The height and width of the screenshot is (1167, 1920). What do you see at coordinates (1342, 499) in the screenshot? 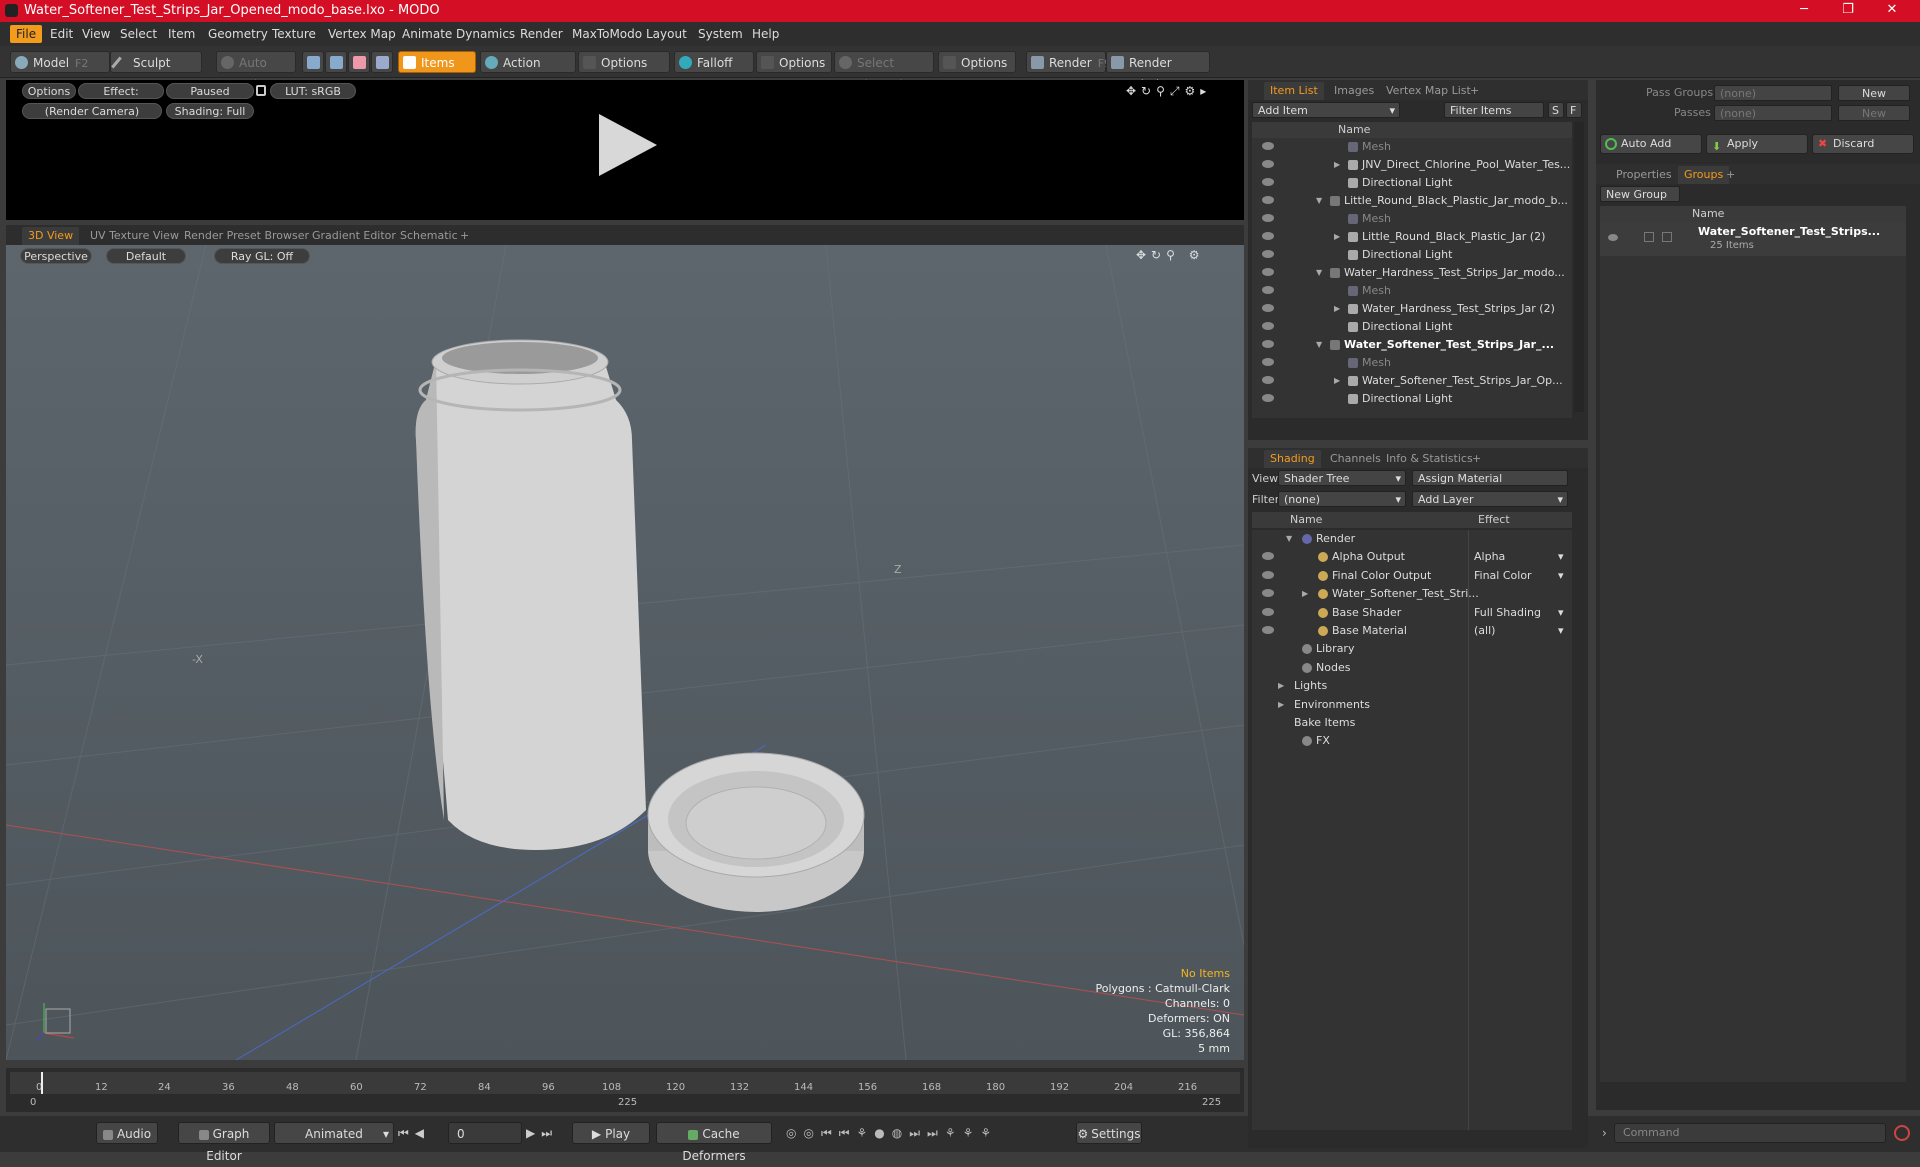
I see `filter-dropdown: (none) ▾` at bounding box center [1342, 499].